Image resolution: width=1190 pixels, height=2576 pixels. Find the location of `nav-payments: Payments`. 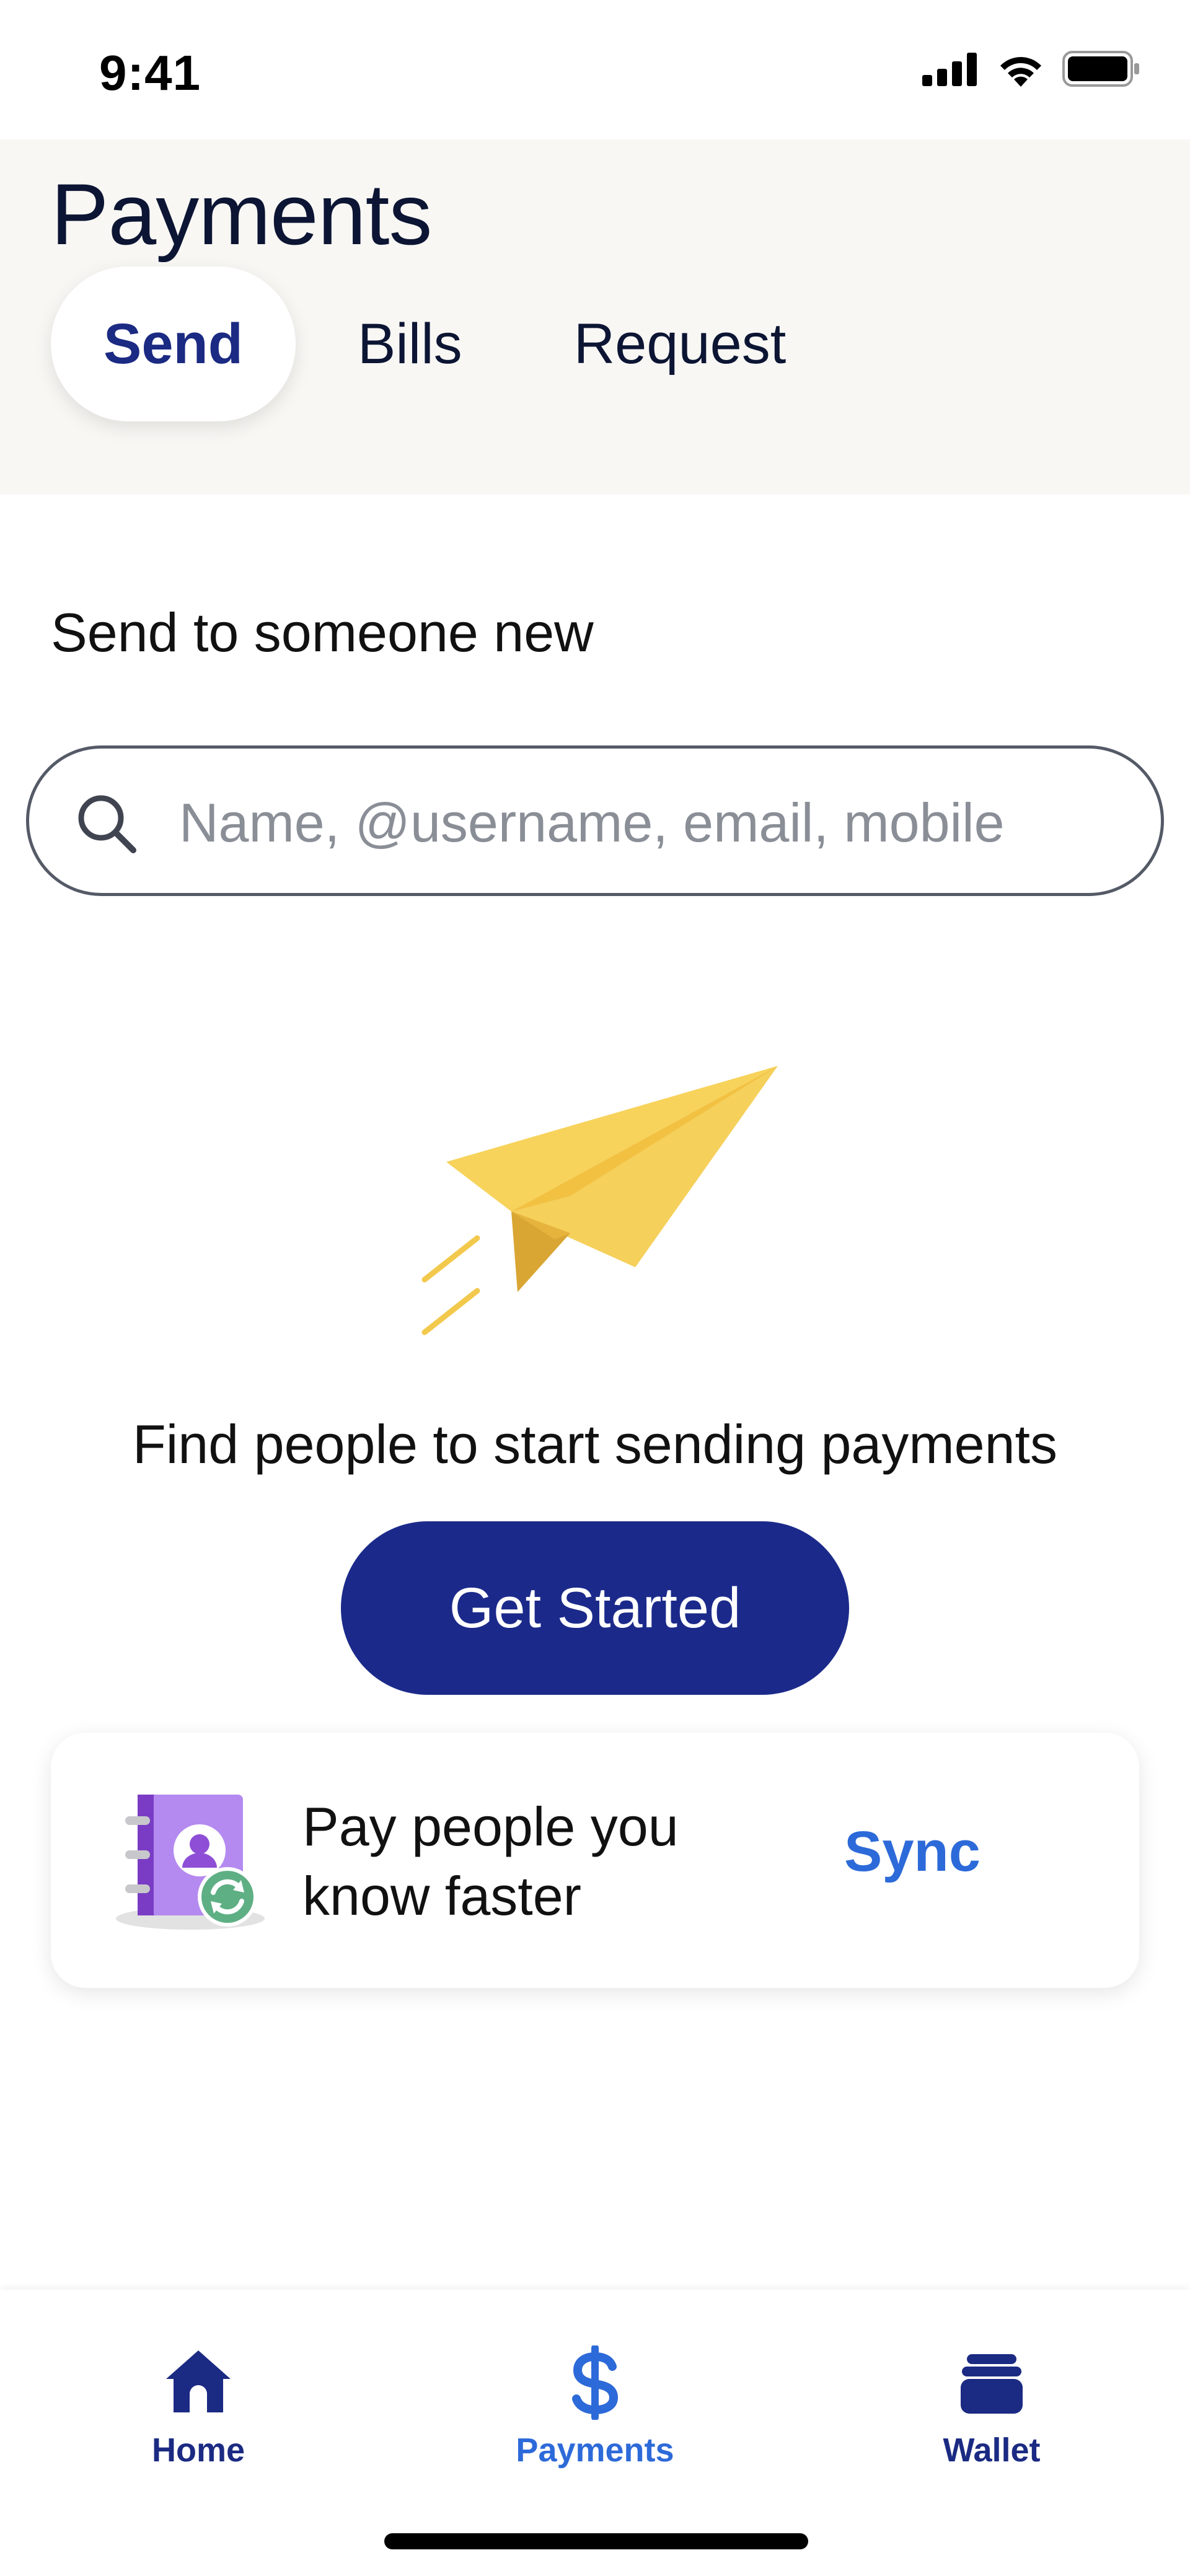

nav-payments: Payments is located at coordinates (595, 2414).